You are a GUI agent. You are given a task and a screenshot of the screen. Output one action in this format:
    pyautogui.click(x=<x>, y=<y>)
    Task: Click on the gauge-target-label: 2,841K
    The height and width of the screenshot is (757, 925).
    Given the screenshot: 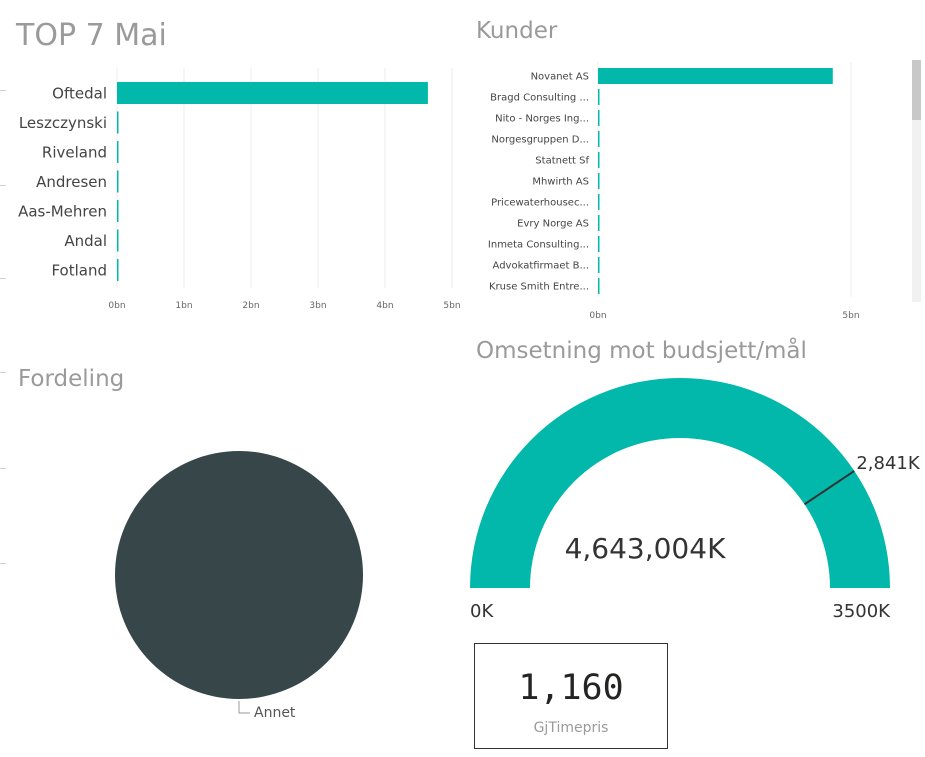 What is the action you would take?
    pyautogui.click(x=888, y=463)
    